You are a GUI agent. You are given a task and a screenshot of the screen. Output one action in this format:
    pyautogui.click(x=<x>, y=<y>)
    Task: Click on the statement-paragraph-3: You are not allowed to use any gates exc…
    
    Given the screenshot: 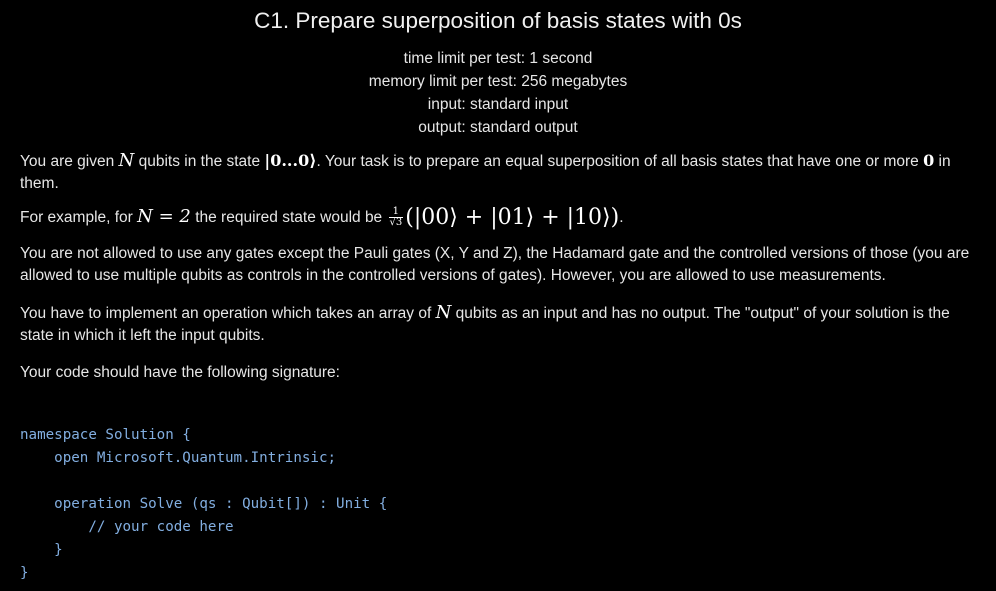 What is the action you would take?
    pyautogui.click(x=495, y=264)
    